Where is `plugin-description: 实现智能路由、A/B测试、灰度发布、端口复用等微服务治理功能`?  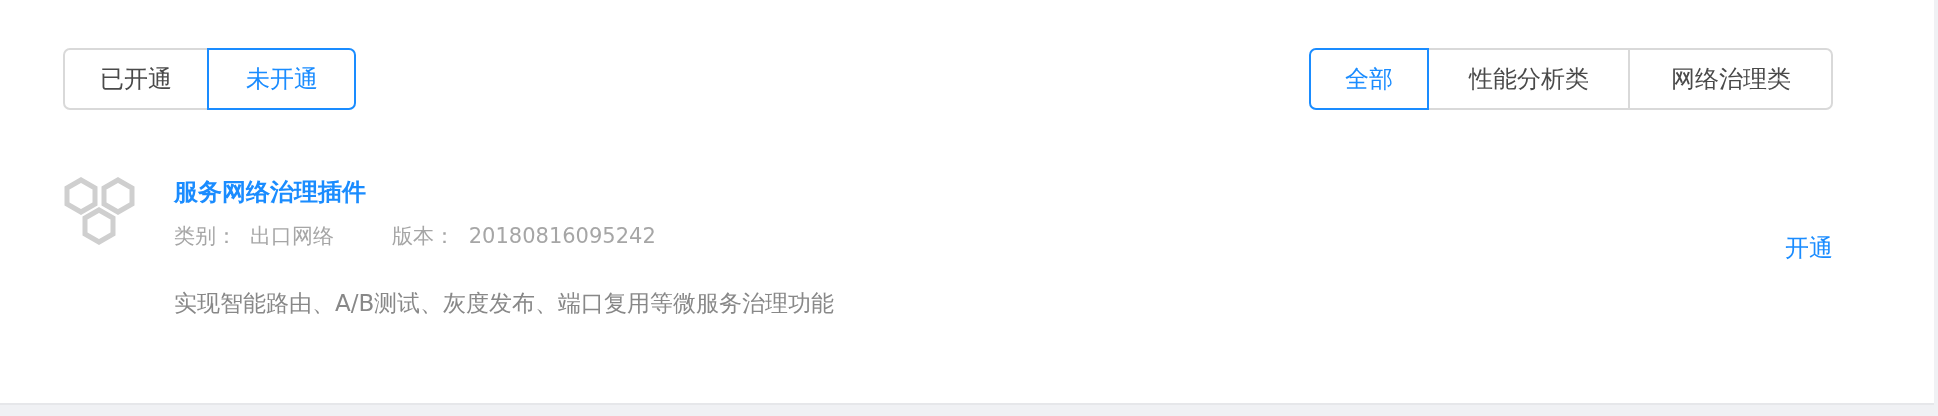
plugin-description: 实现智能路由、A/B测试、灰度发布、端口复用等微服务治理功能 is located at coordinates (505, 303).